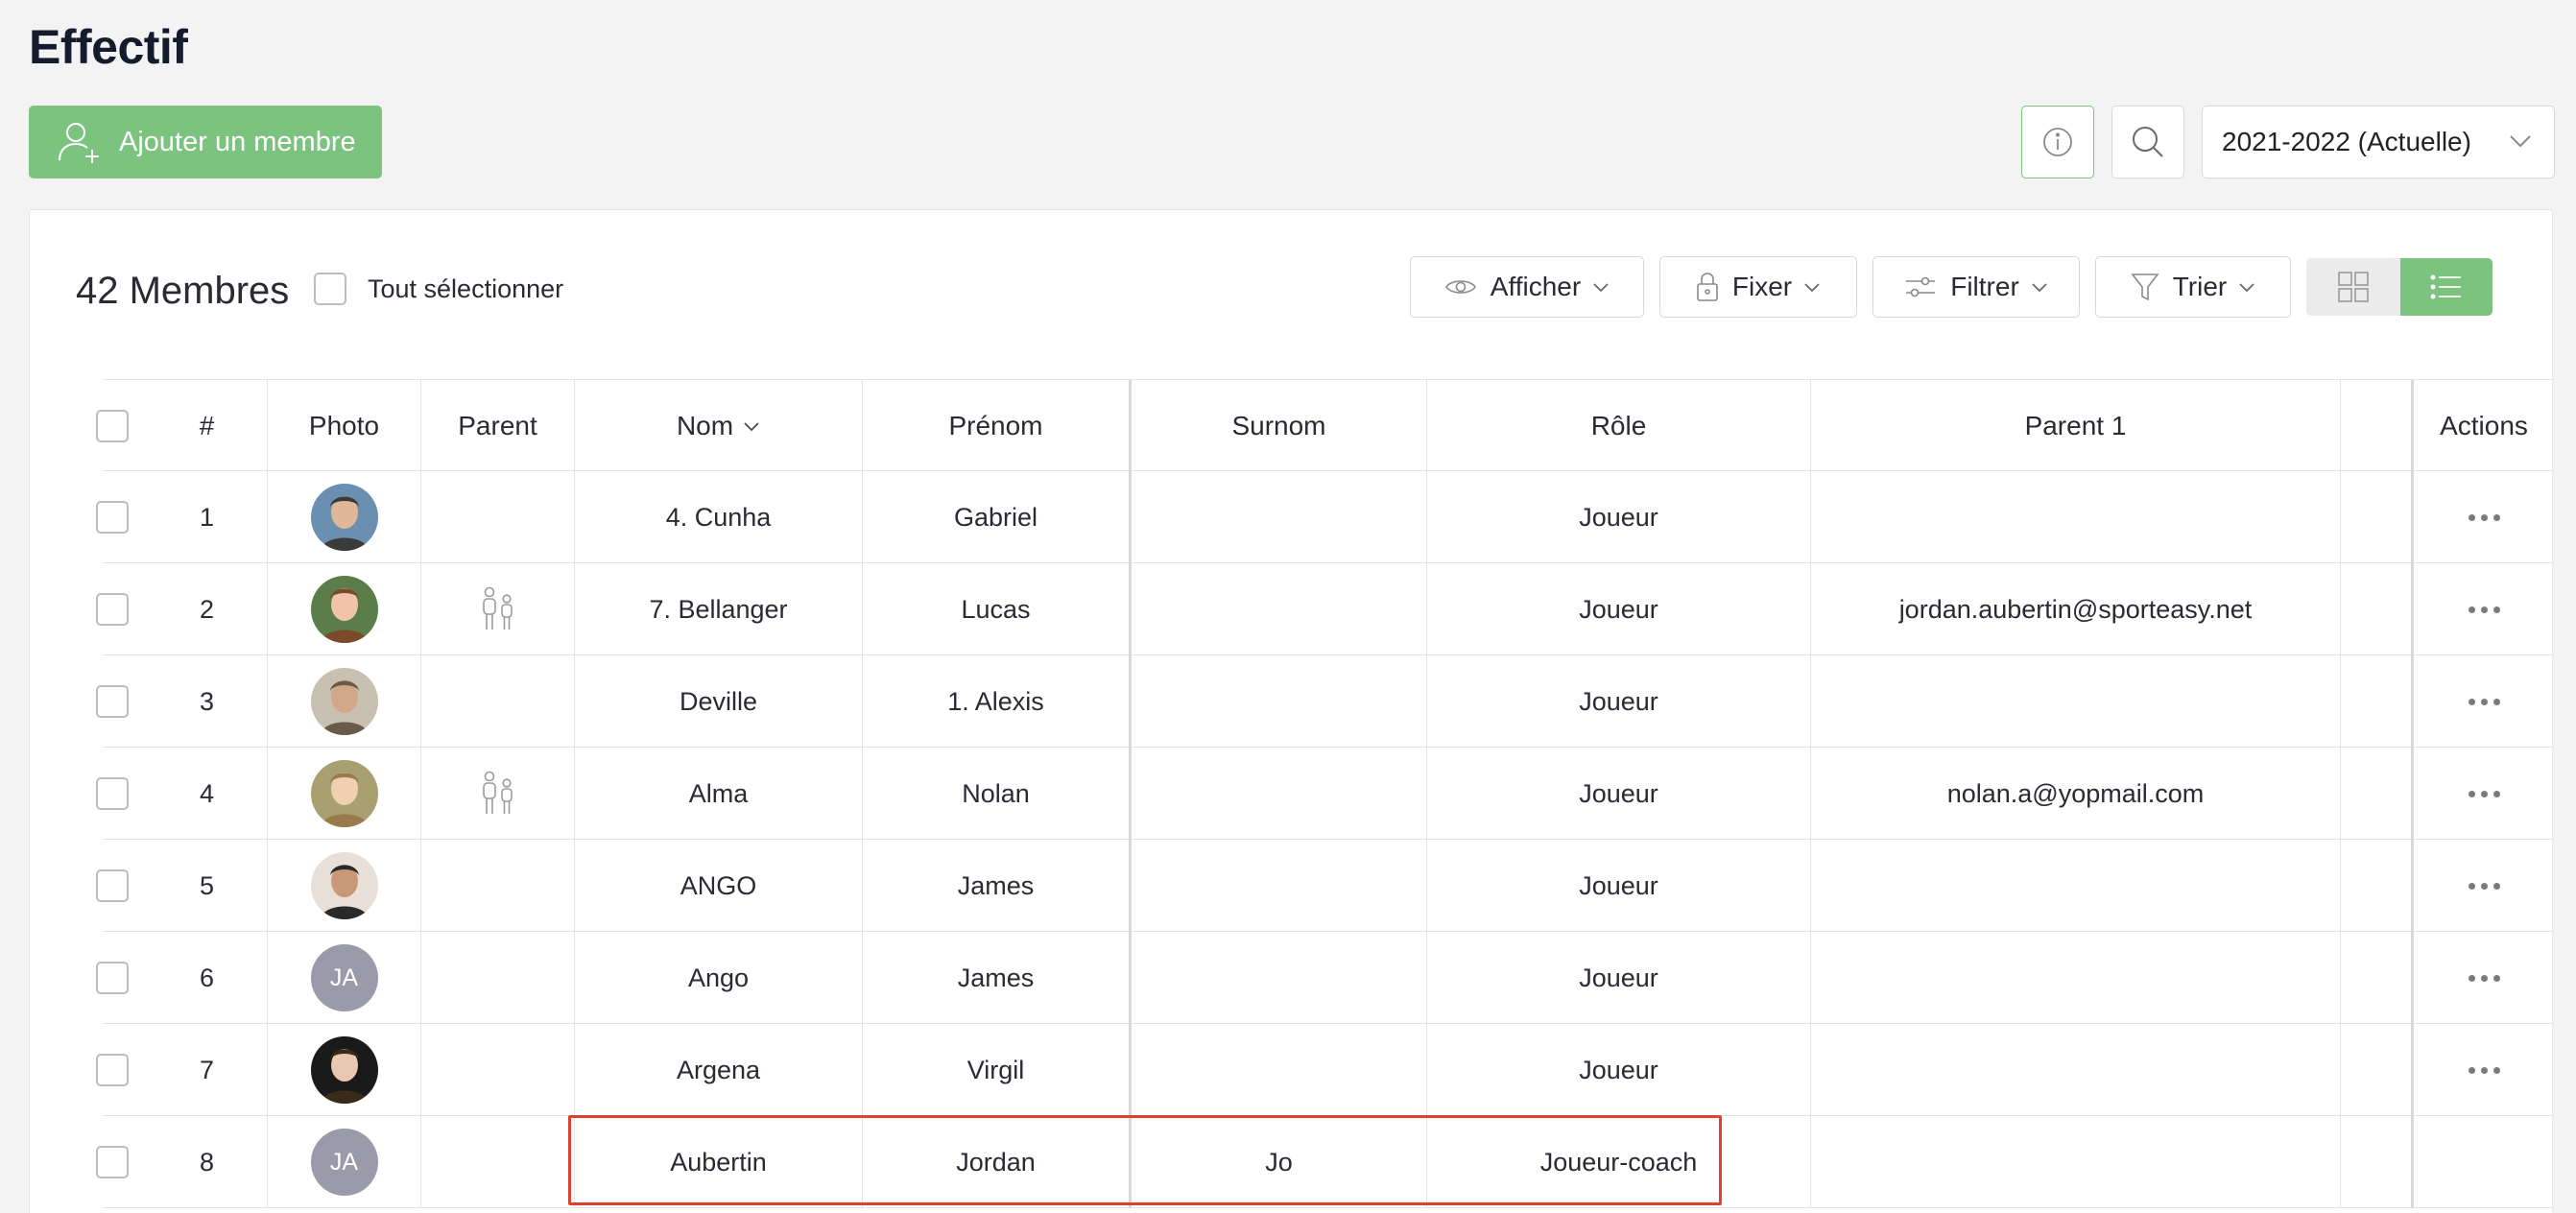 The height and width of the screenshot is (1213, 2576). I want to click on cell-photo, so click(344, 701).